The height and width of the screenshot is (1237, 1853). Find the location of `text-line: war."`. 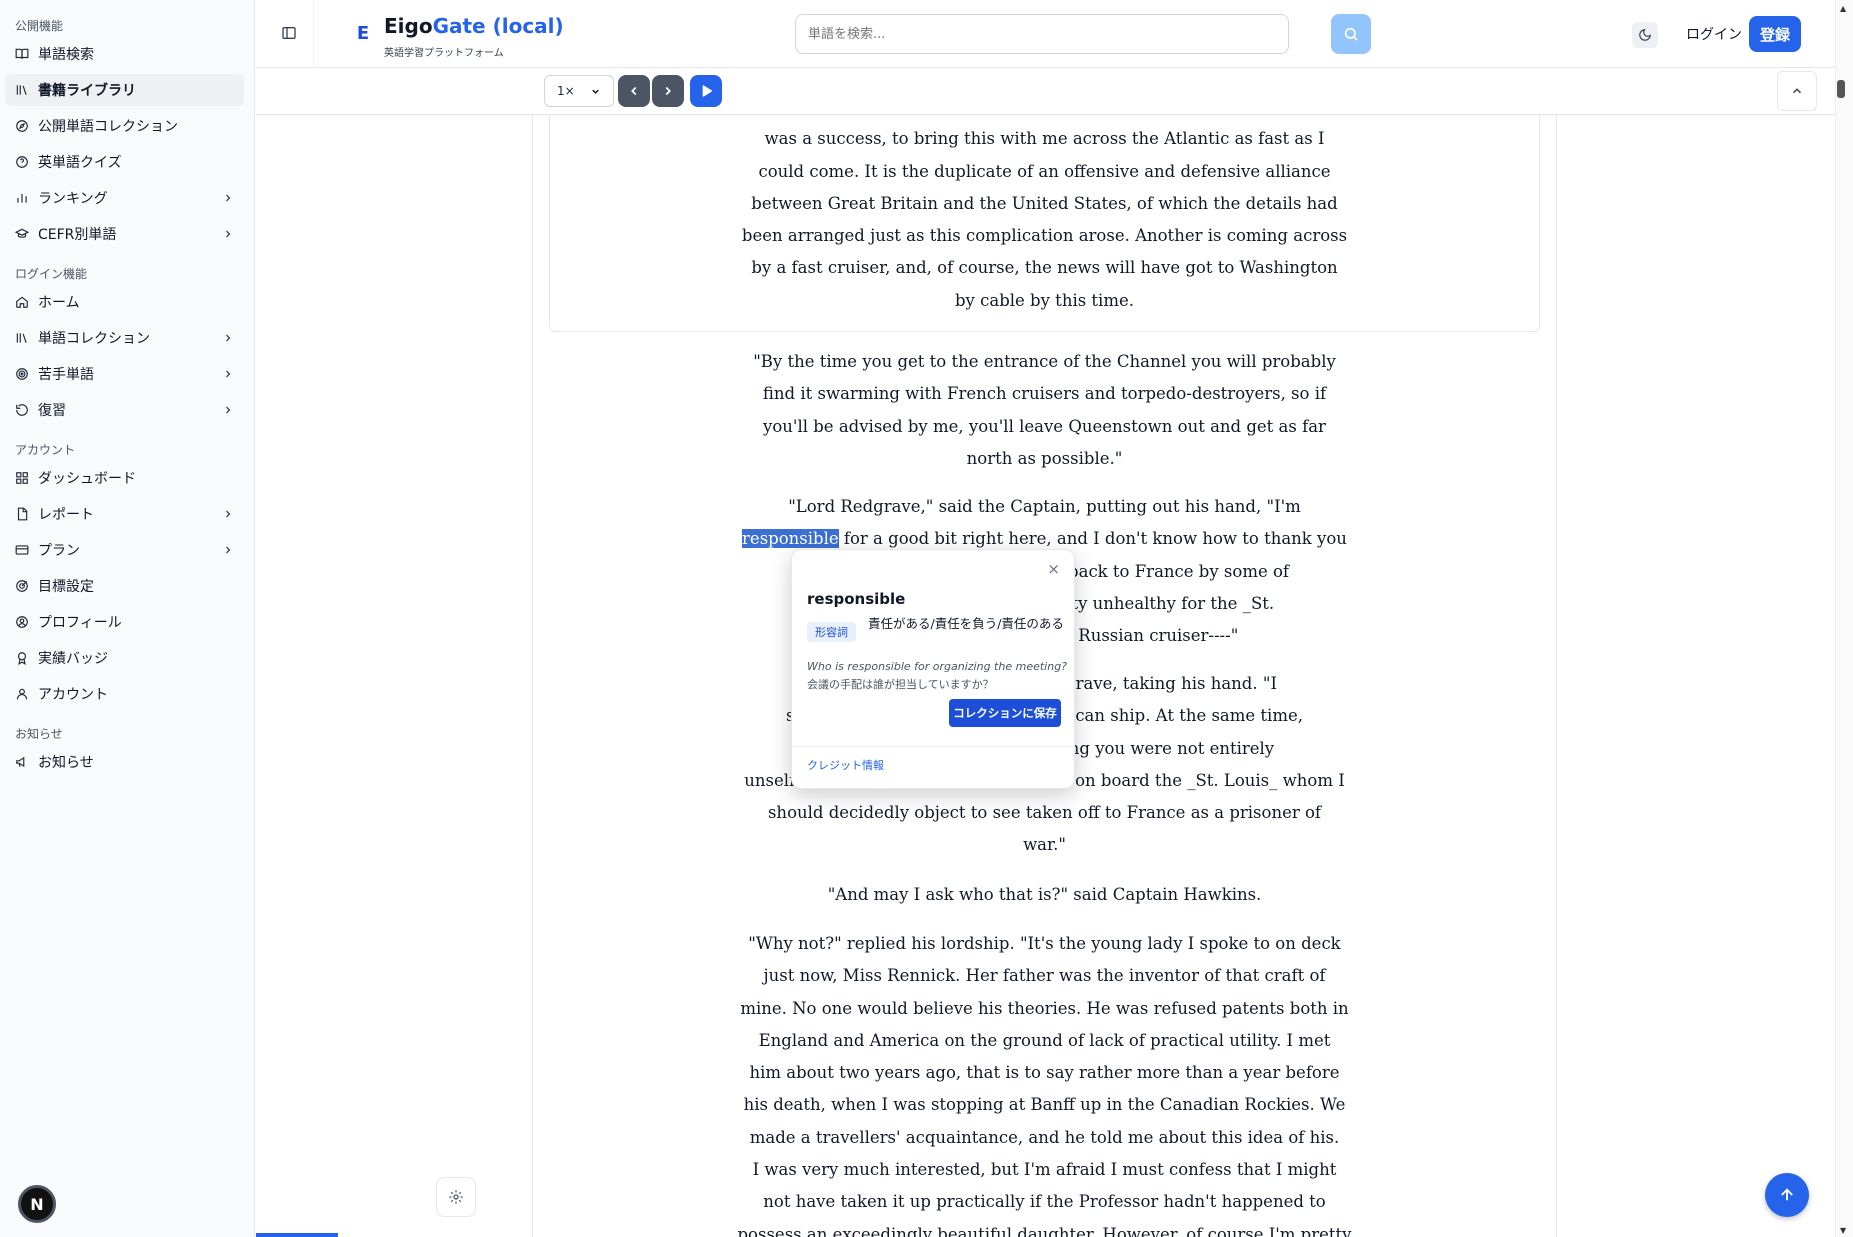

text-line: war." is located at coordinates (1044, 845).